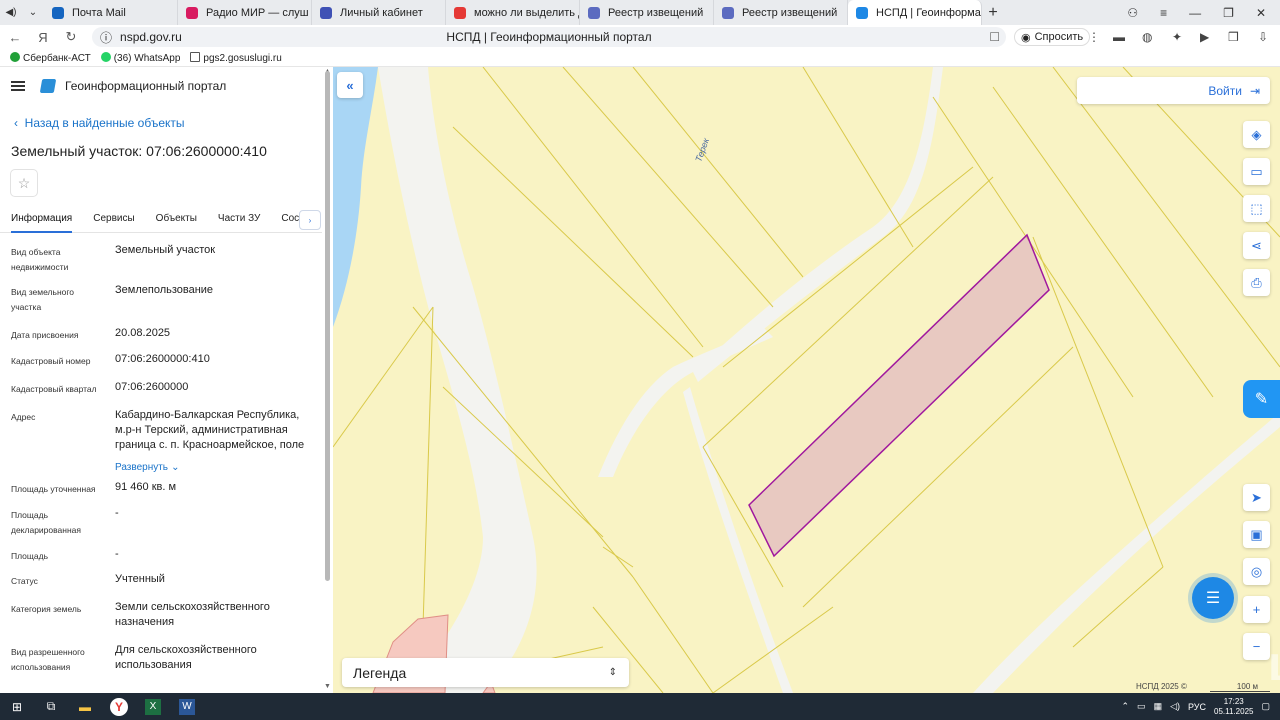 The image size is (1280, 720). What do you see at coordinates (71, 37) in the screenshot?
I see `reload-icon: ↻` at bounding box center [71, 37].